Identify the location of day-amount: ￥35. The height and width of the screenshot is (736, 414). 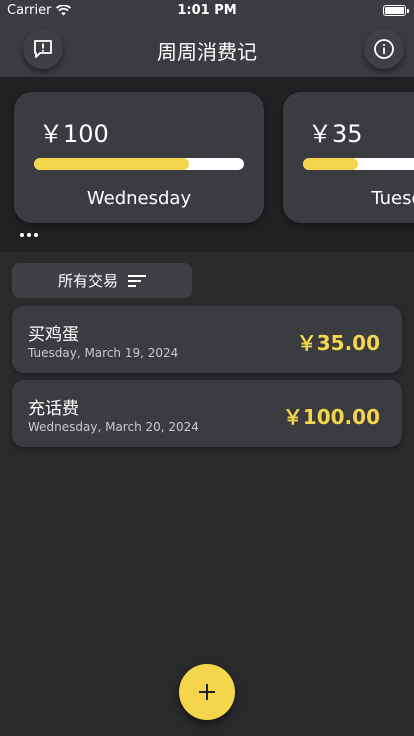
(335, 134).